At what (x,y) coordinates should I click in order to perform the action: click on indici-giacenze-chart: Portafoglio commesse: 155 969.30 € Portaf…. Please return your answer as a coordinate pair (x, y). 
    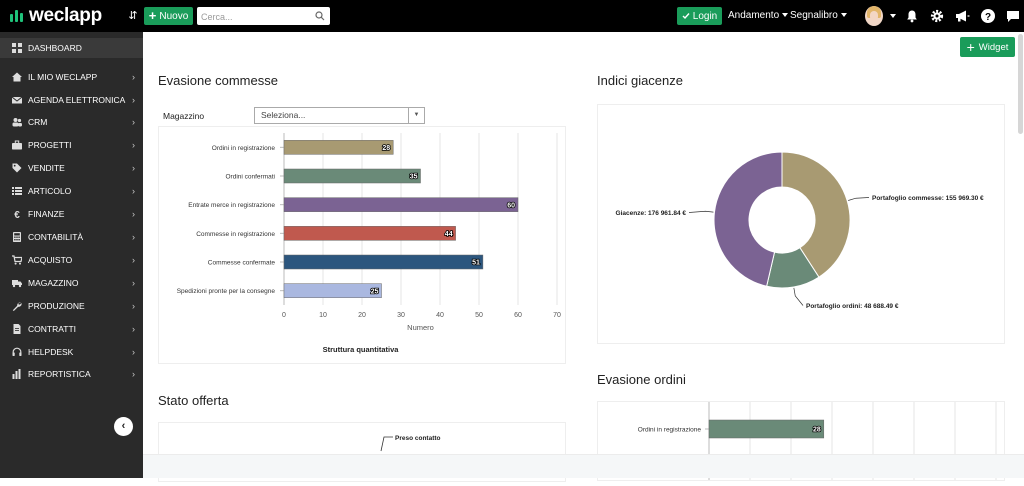
    Looking at the image, I should click on (800, 230).